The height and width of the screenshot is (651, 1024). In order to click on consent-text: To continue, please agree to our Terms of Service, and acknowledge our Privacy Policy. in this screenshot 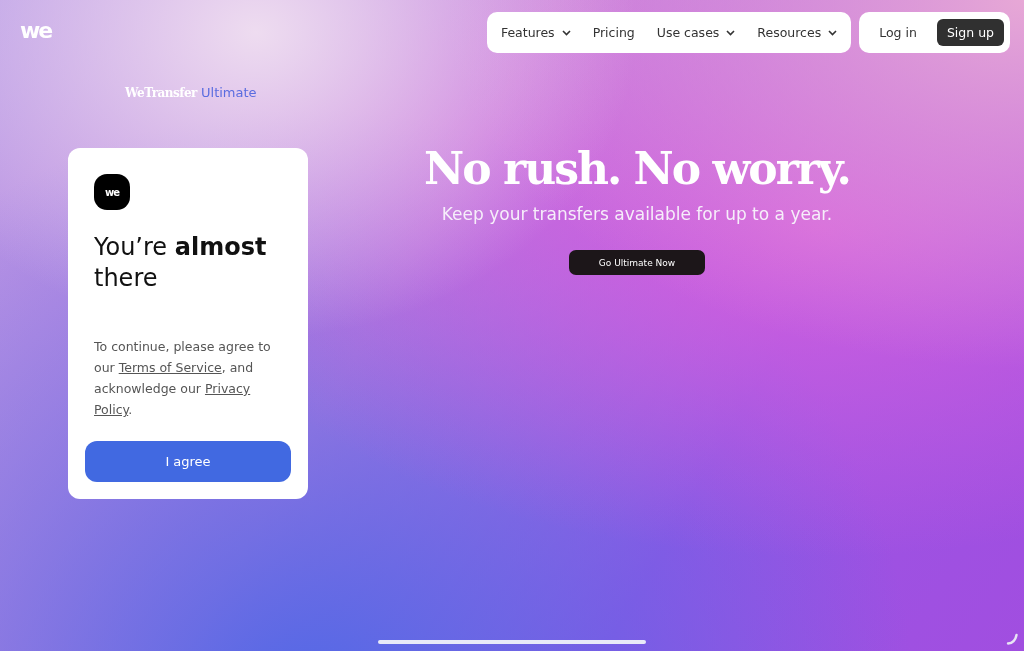, I will do `click(183, 378)`.